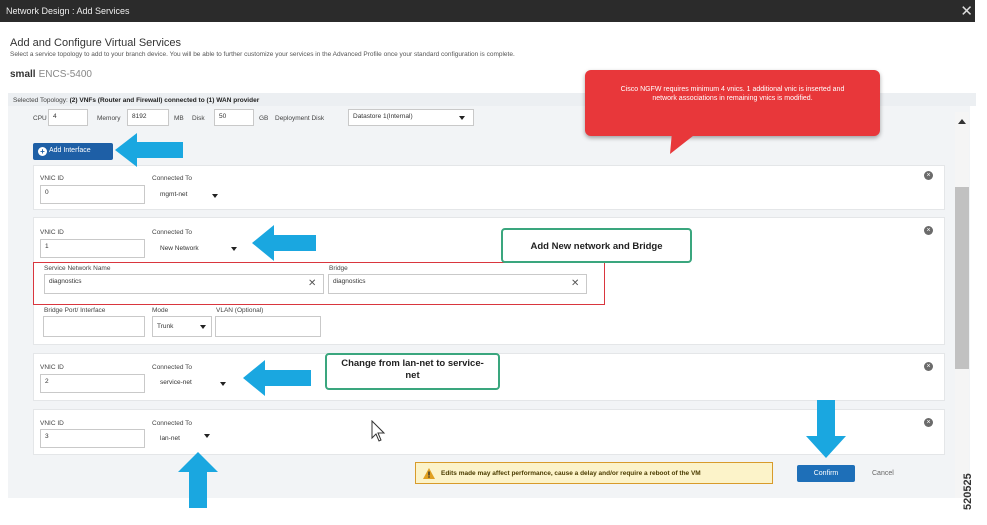 This screenshot has width=987, height=525. Describe the element at coordinates (160, 310) in the screenshot. I see `mode-label: Mode` at that location.